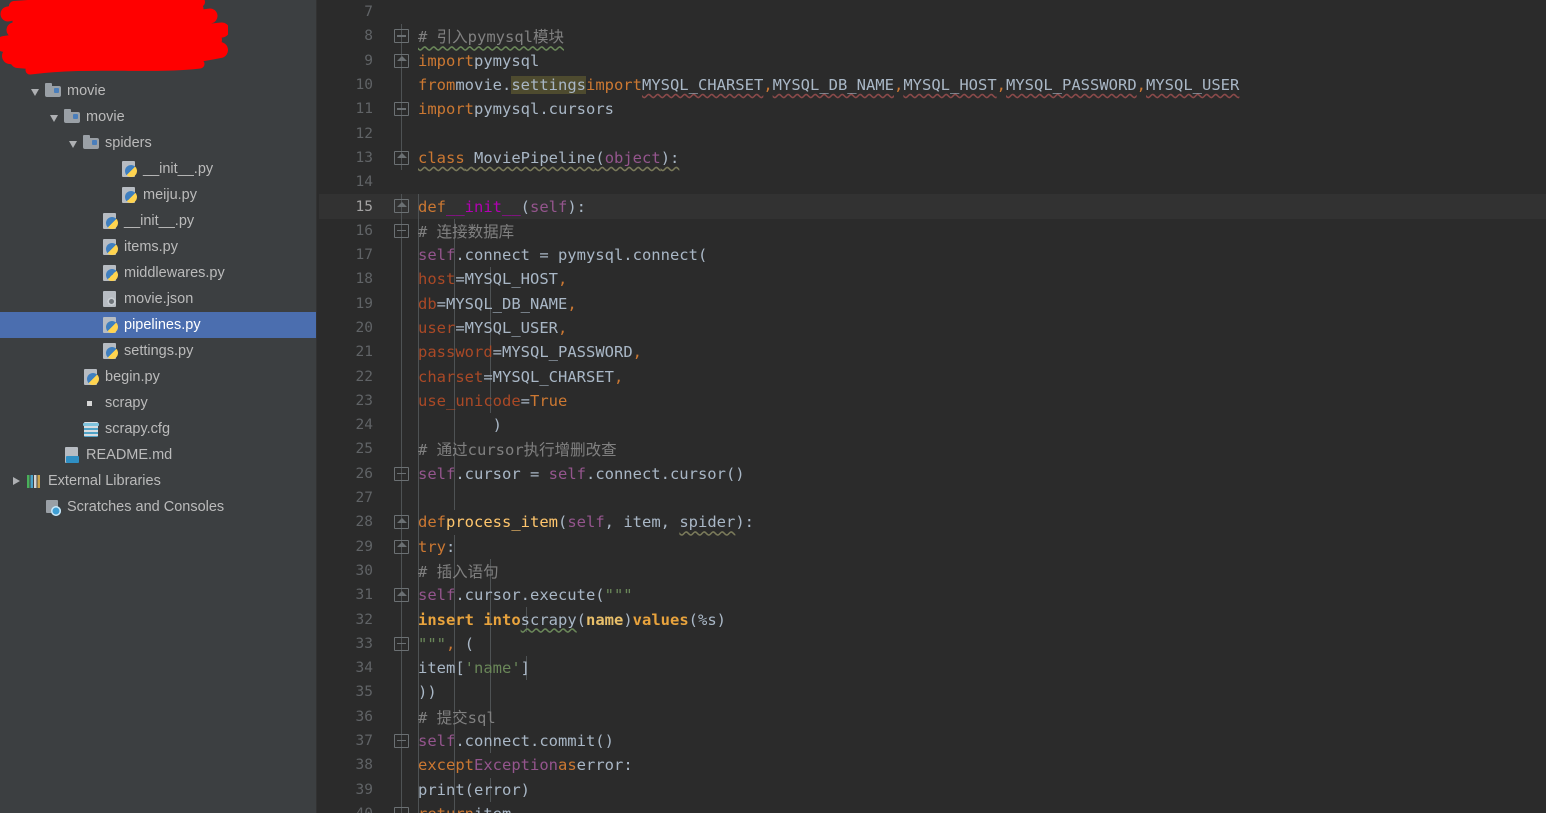 The image size is (1546, 813). What do you see at coordinates (932, 182) in the screenshot?
I see `code-line: 14` at bounding box center [932, 182].